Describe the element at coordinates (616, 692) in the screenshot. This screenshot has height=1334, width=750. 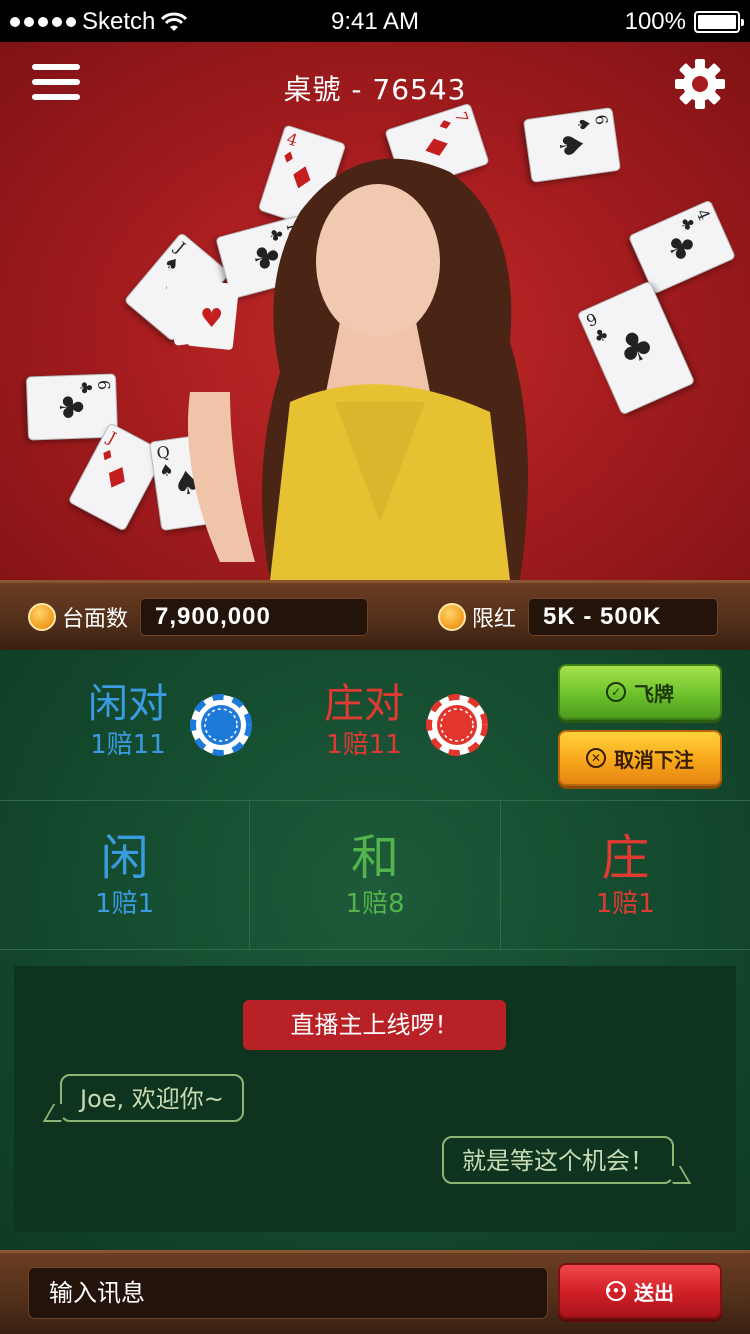
I see `check-icon: ✓` at that location.